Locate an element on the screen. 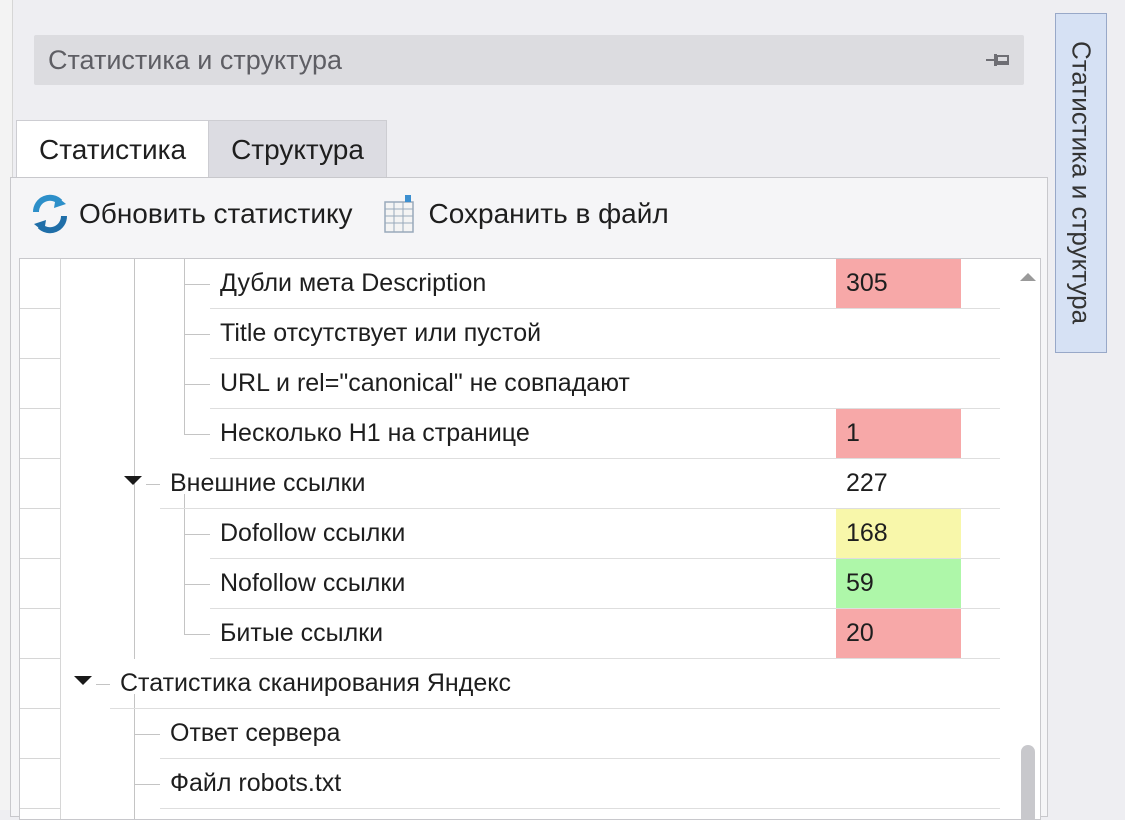 The height and width of the screenshot is (820, 1125). tab-strip: Статистика Структура is located at coordinates (201, 149).